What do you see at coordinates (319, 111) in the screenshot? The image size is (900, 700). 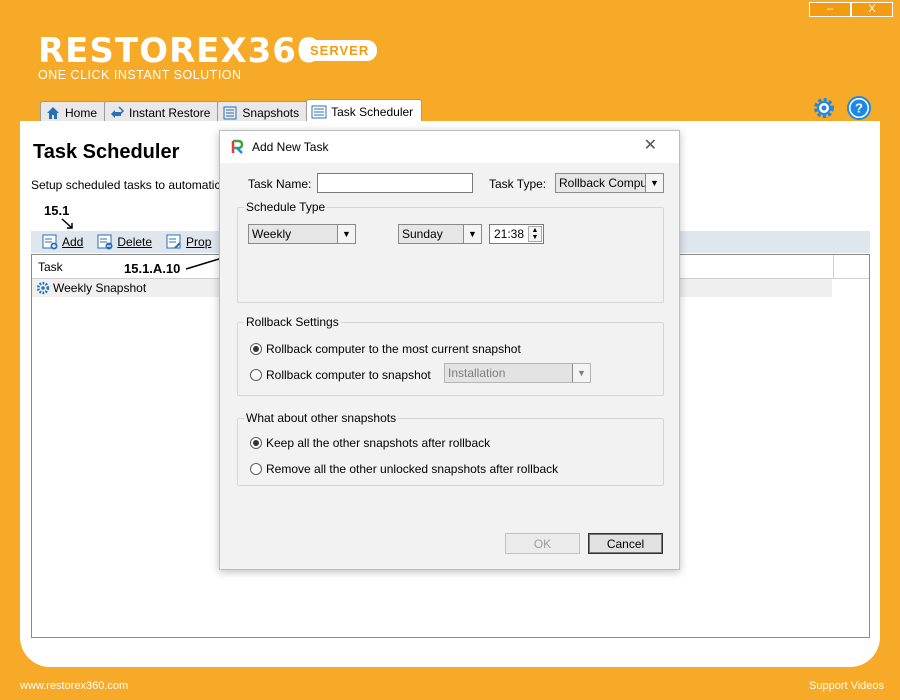 I see `task-scheduler-icon` at bounding box center [319, 111].